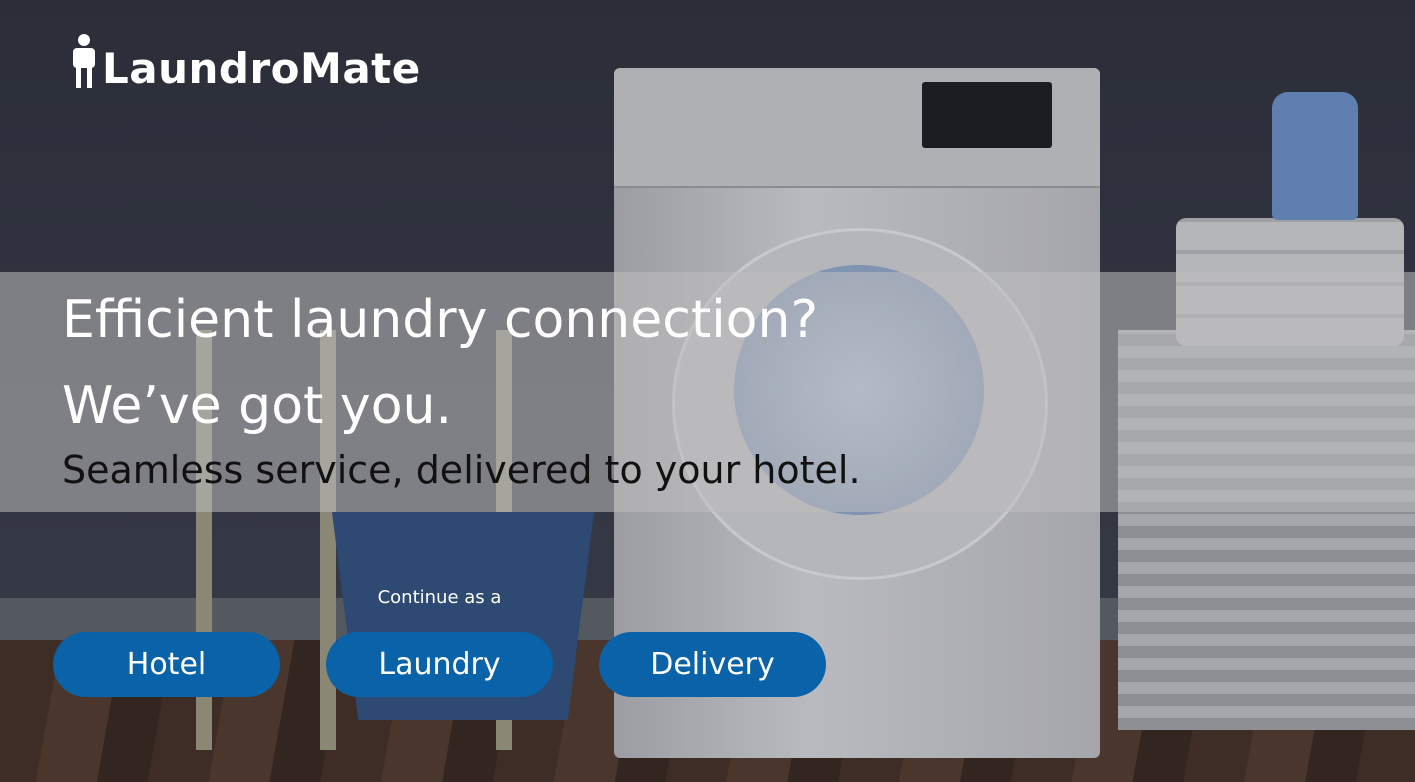  What do you see at coordinates (1315, 156) in the screenshot?
I see `detergent-bottle` at bounding box center [1315, 156].